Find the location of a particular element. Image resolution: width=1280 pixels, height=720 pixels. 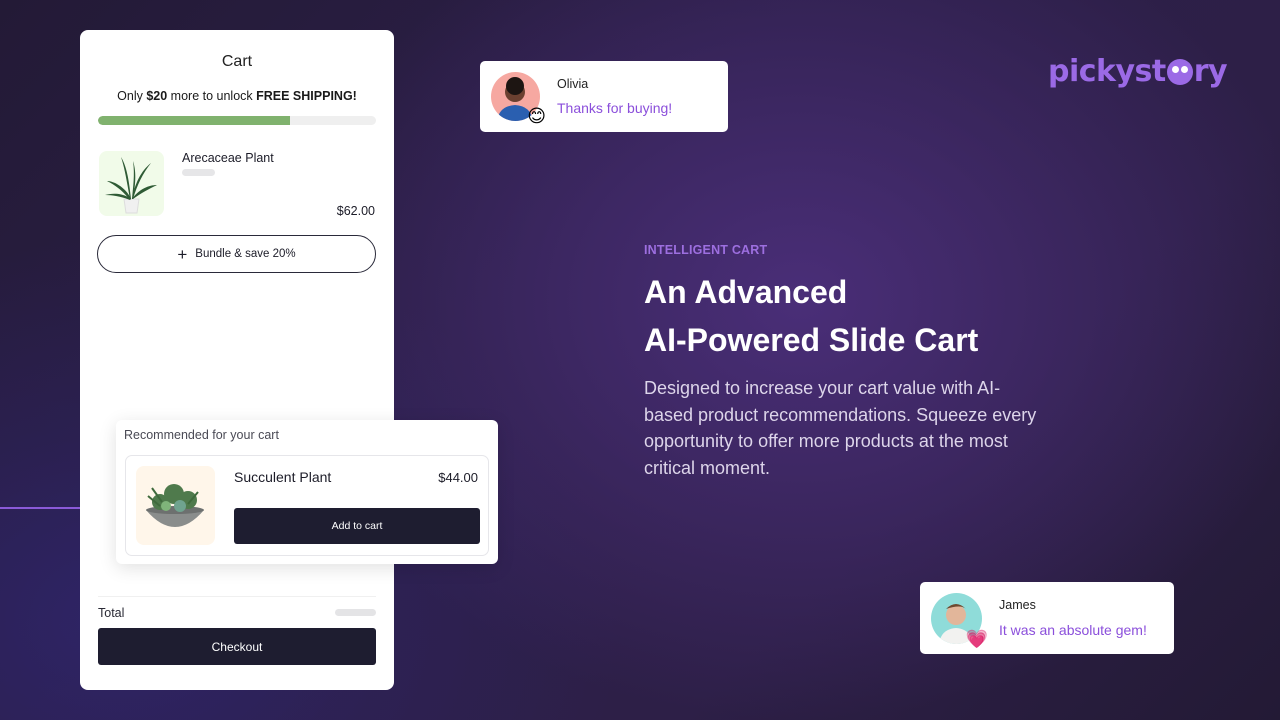

chat-bubble-olivia: 😊 Olivia Thanks for buying! is located at coordinates (604, 96).